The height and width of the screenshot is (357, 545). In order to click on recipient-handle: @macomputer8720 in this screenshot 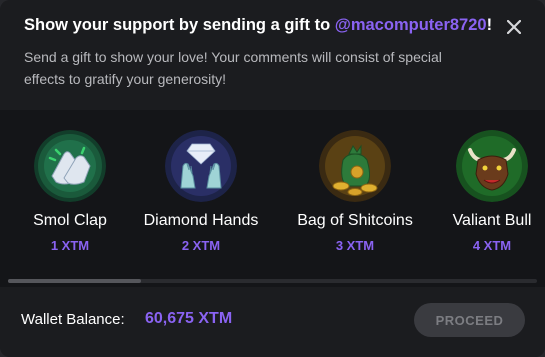, I will do `click(411, 25)`.